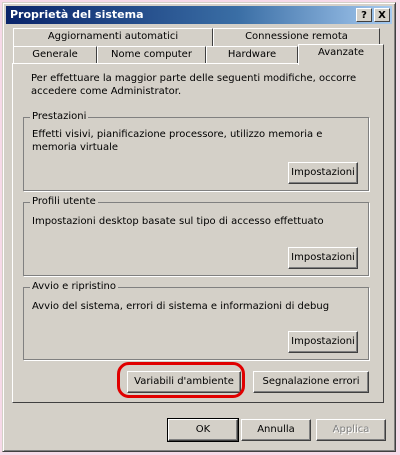 This screenshot has width=400, height=455. What do you see at coordinates (74, 286) in the screenshot?
I see `group-title: Avvio e ripristino` at bounding box center [74, 286].